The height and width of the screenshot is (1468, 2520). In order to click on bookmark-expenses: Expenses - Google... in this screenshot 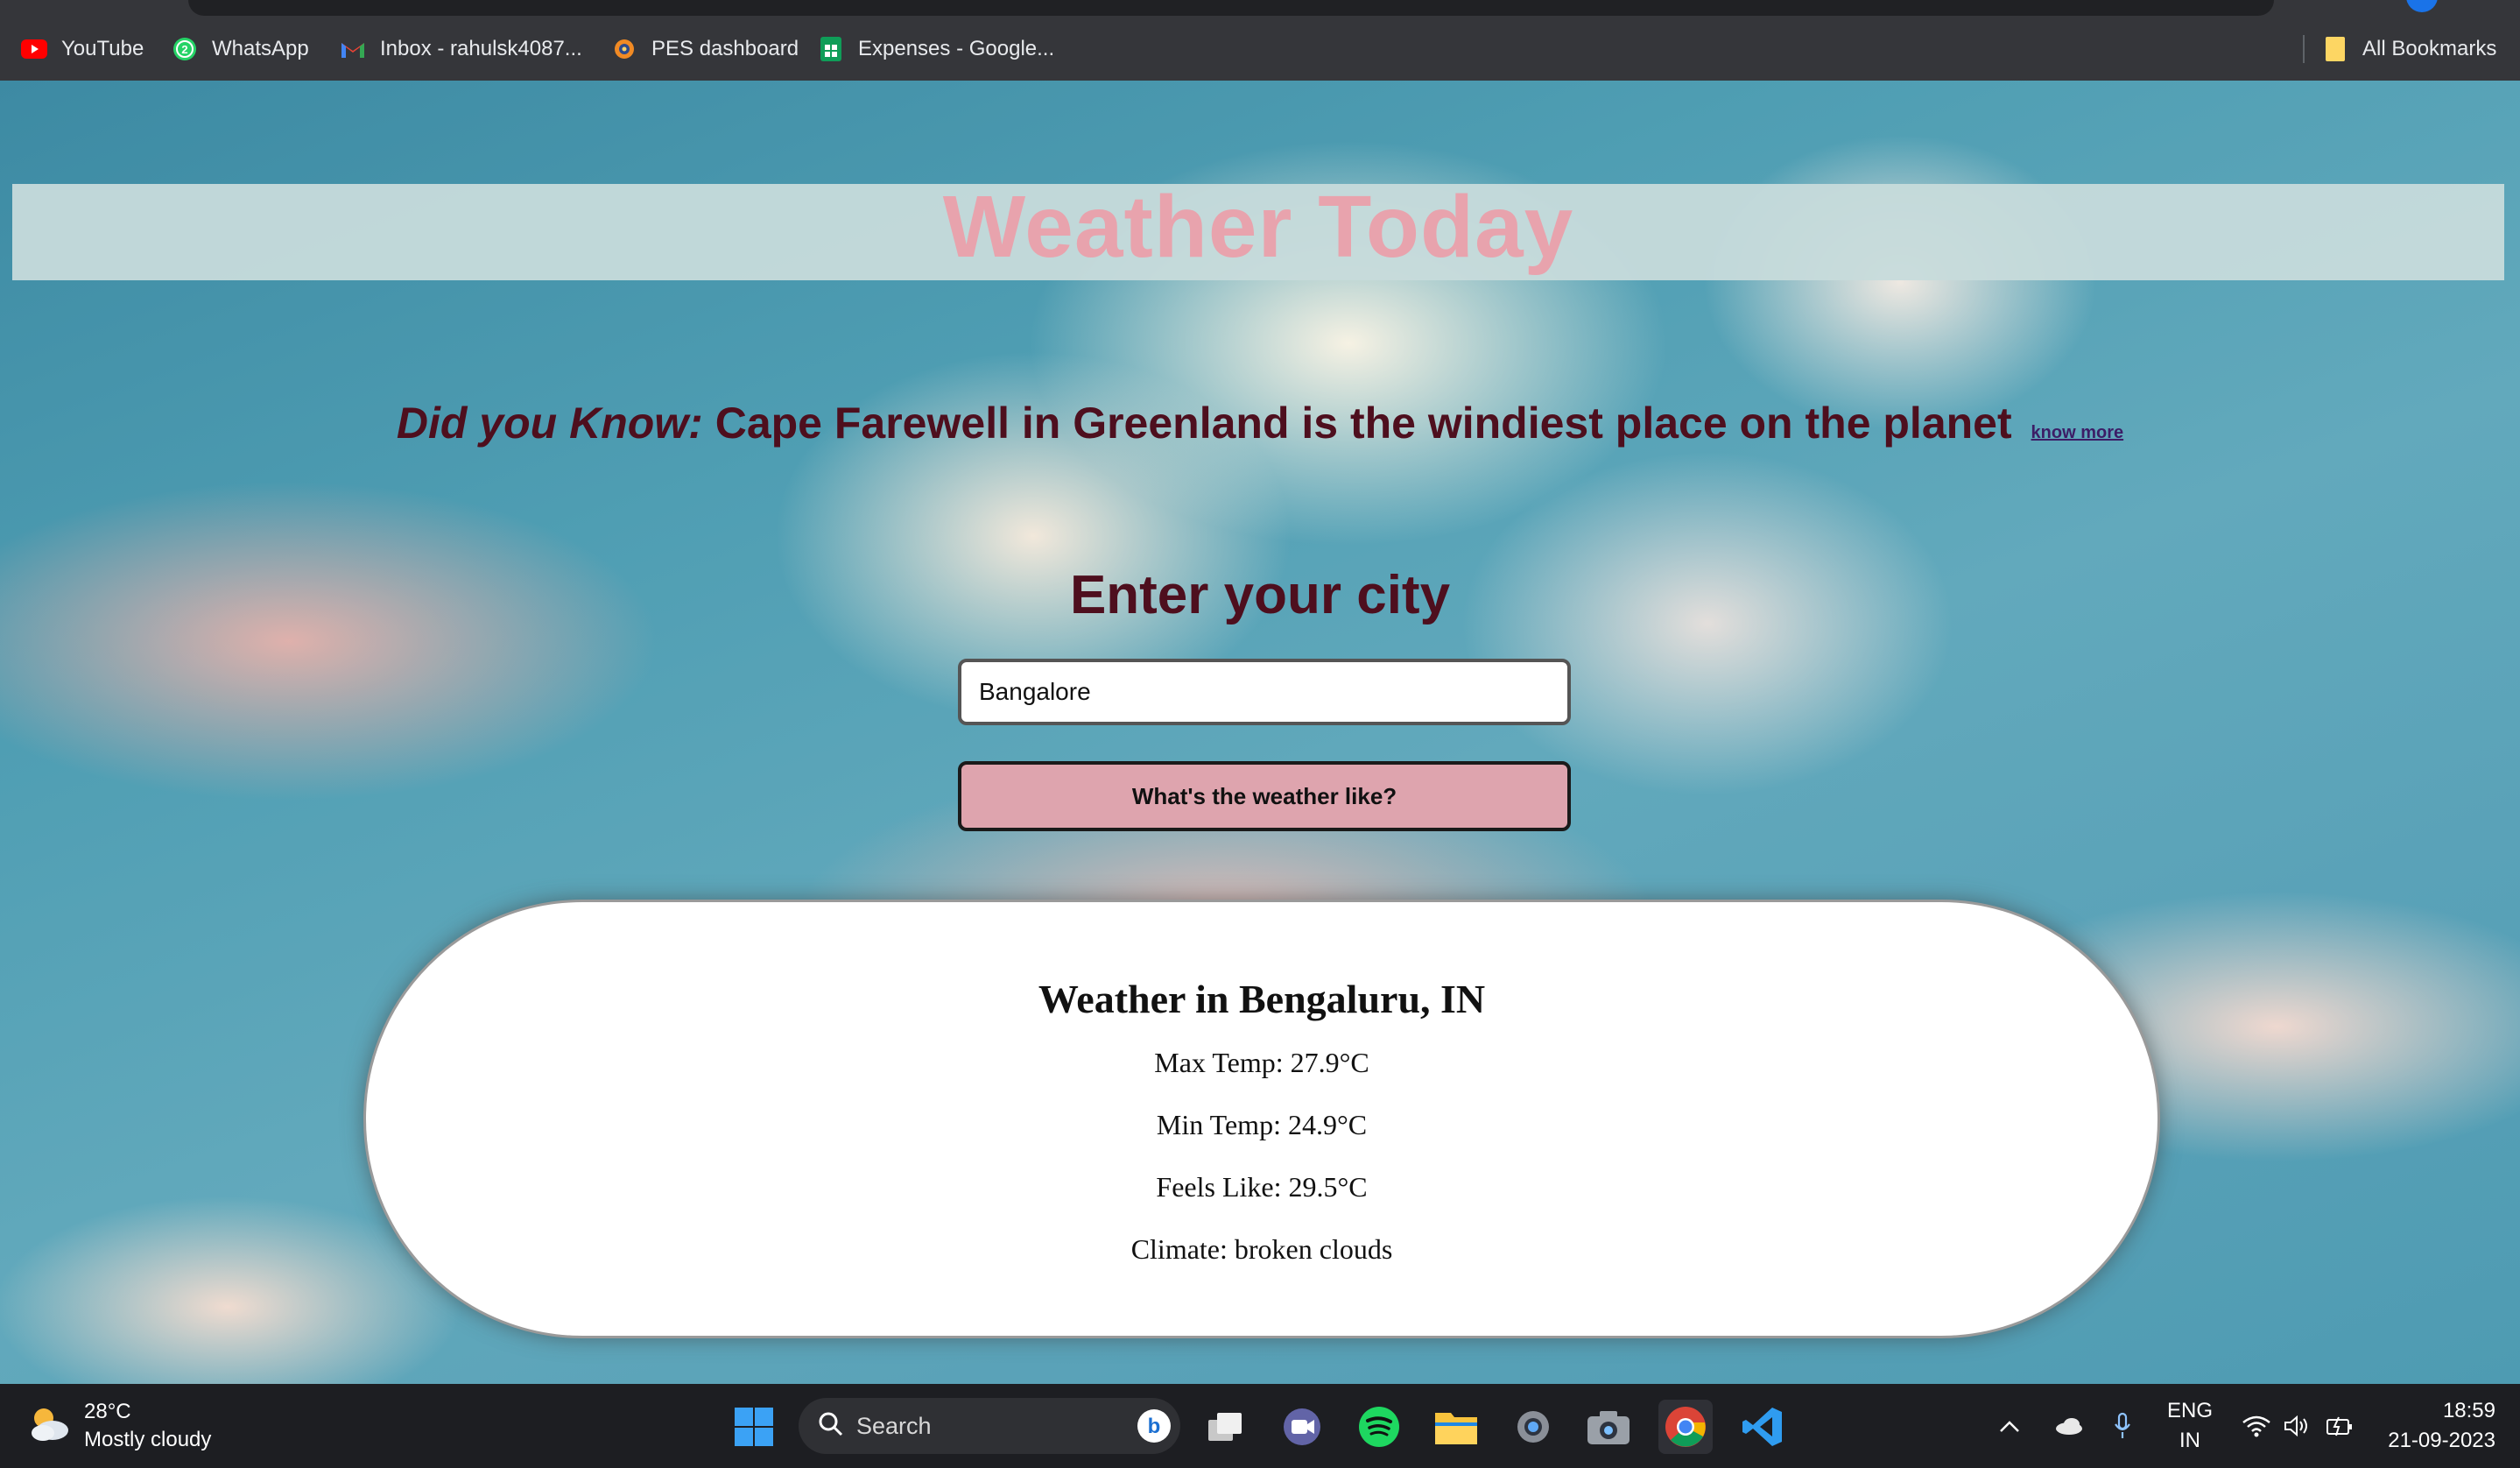, I will do `click(936, 49)`.